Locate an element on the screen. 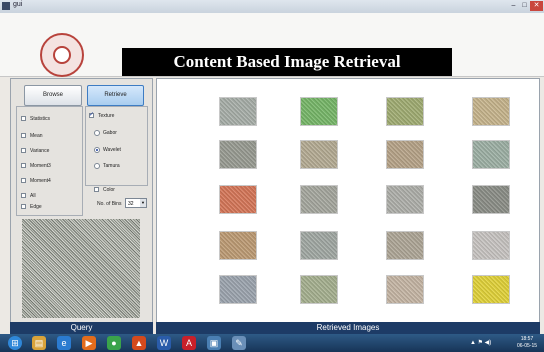 The width and height of the screenshot is (544, 352). checkbox-label: Variance is located at coordinates (40, 151).